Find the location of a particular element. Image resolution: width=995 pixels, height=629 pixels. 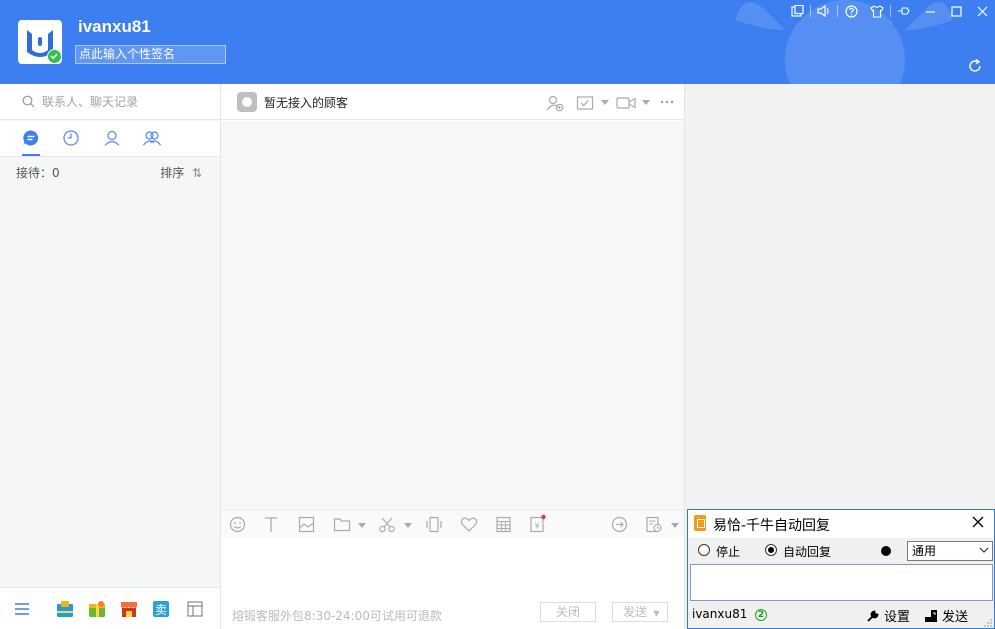

search-icon is located at coordinates (28, 101).